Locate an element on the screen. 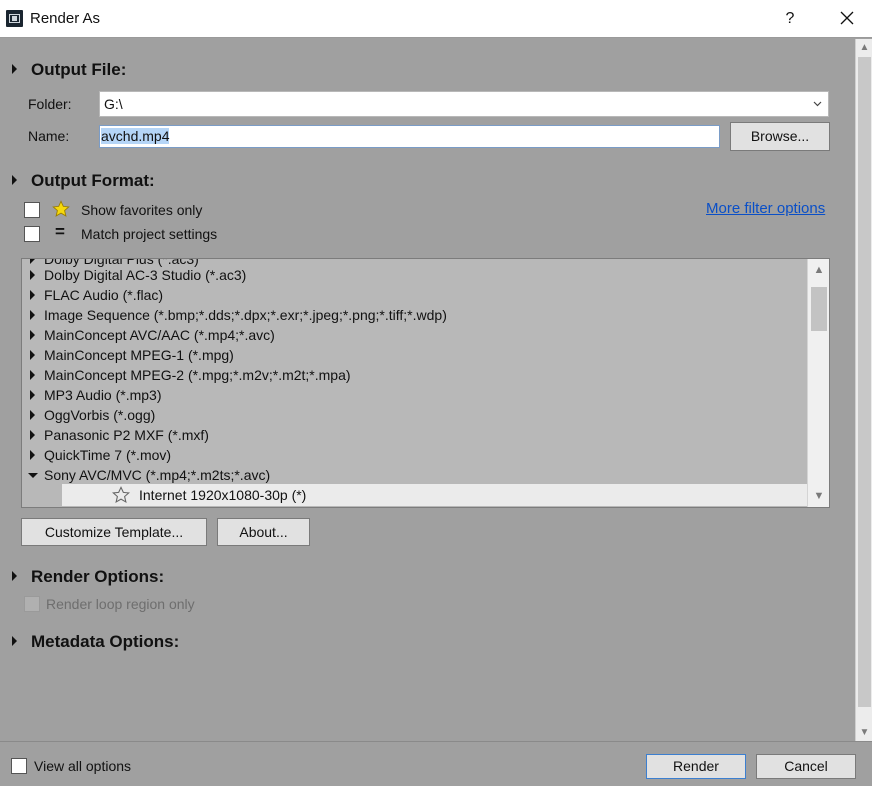 This screenshot has width=872, height=786. output-file-title: Output File: is located at coordinates (79, 69).